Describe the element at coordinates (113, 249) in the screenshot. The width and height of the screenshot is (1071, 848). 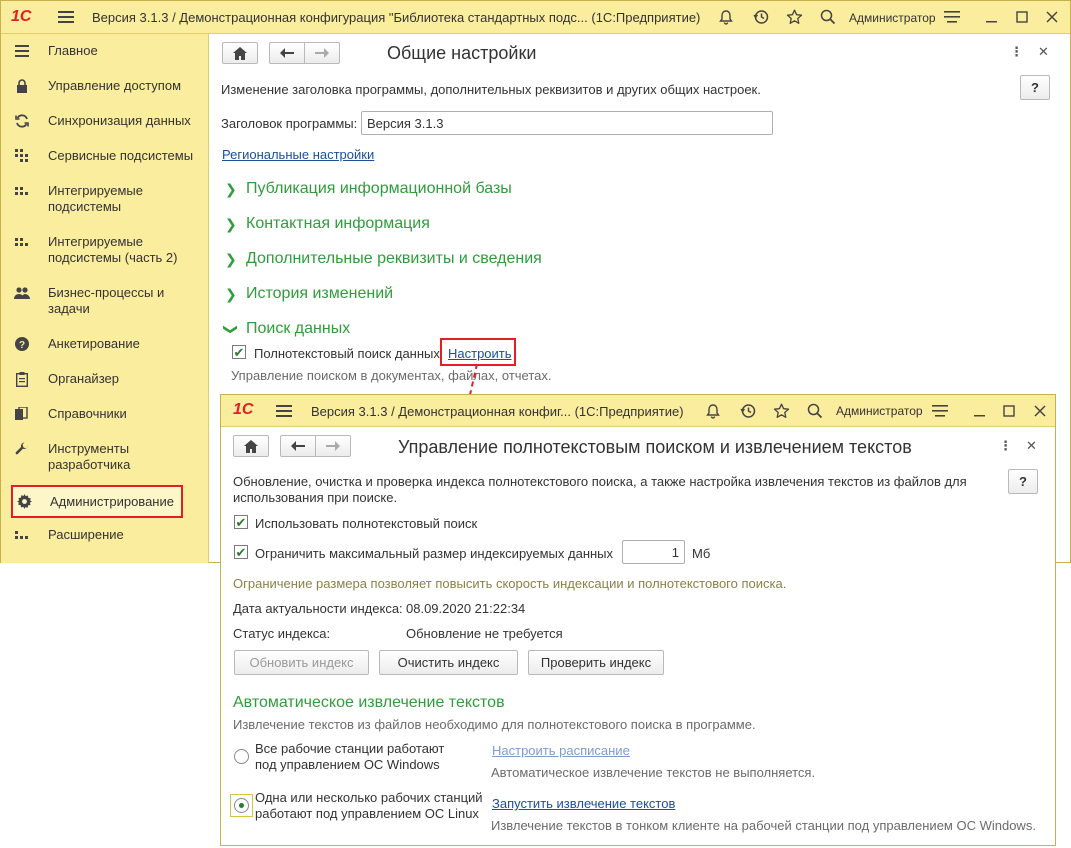
I see `sidebar-item-label: Интегрируемые подсистемы (часть 2)` at that location.